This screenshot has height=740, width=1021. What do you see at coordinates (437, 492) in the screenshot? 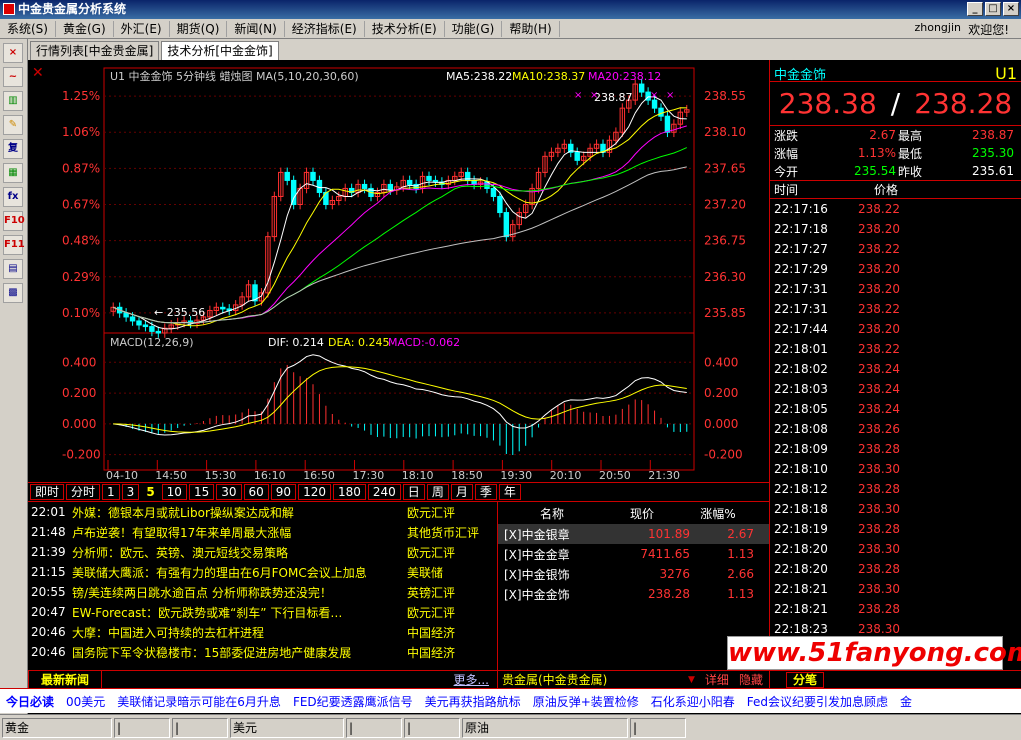
I see `period-14: 周` at bounding box center [437, 492].